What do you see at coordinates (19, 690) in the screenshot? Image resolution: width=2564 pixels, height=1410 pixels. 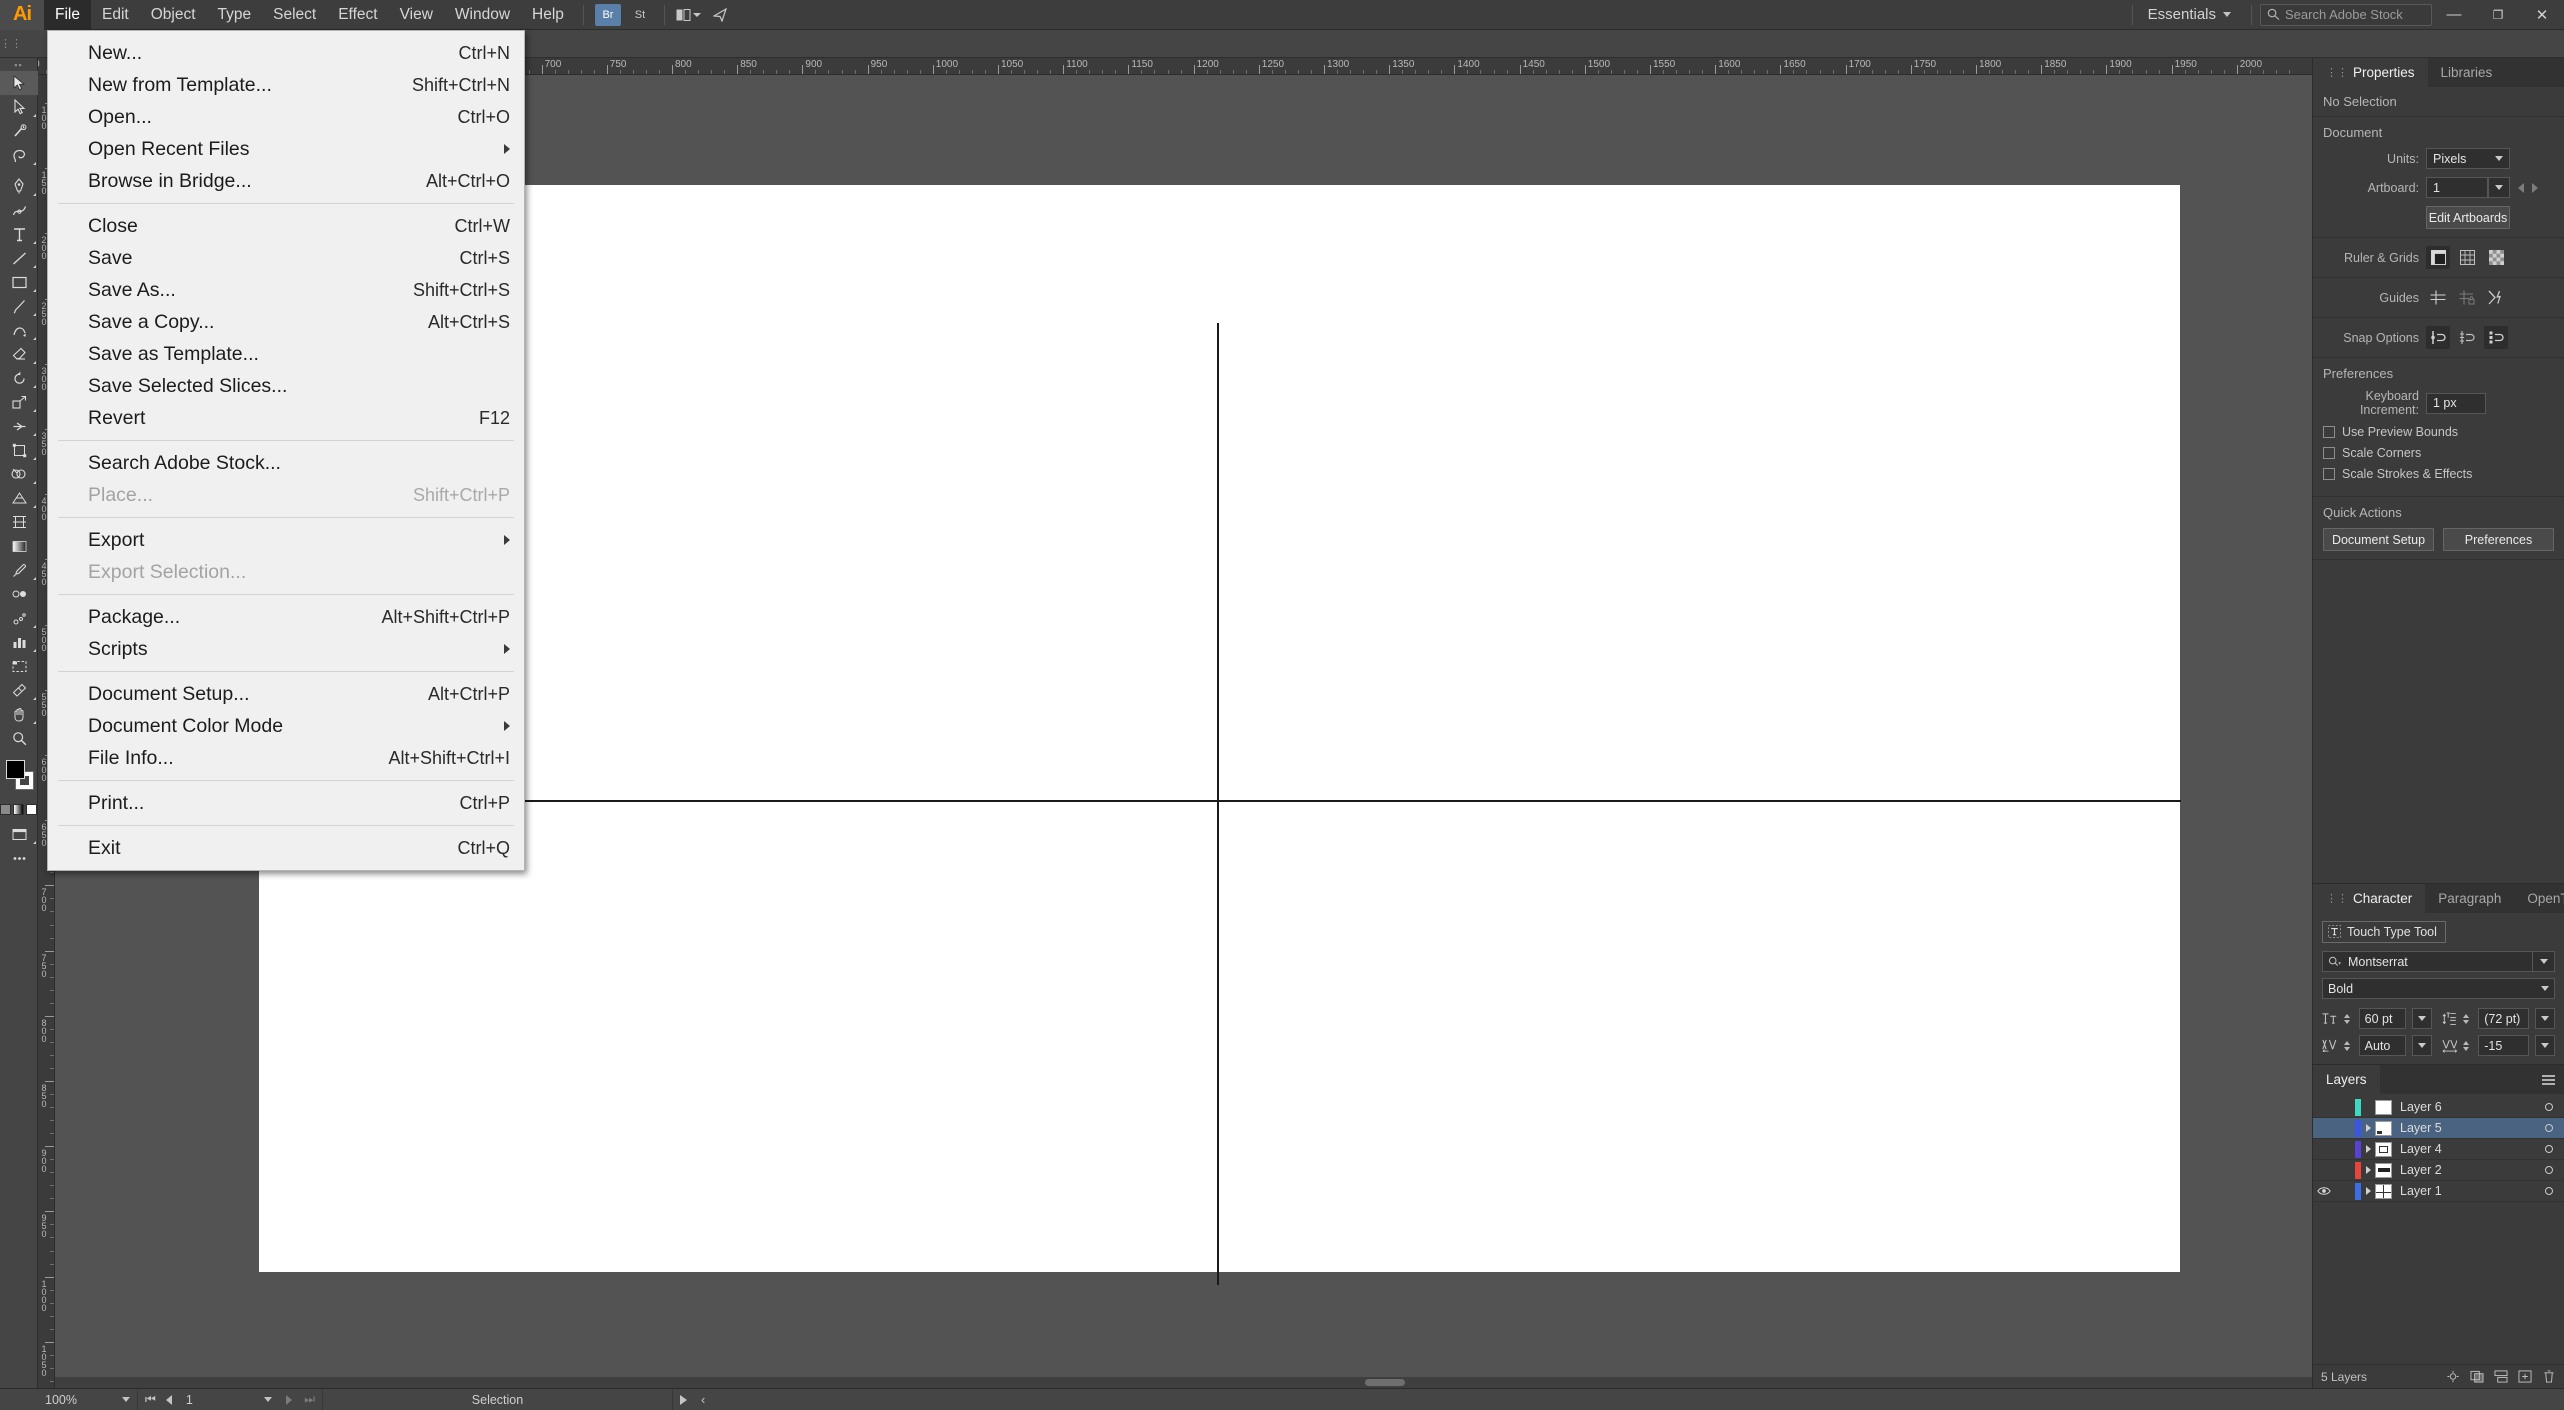 I see `tool-slice` at bounding box center [19, 690].